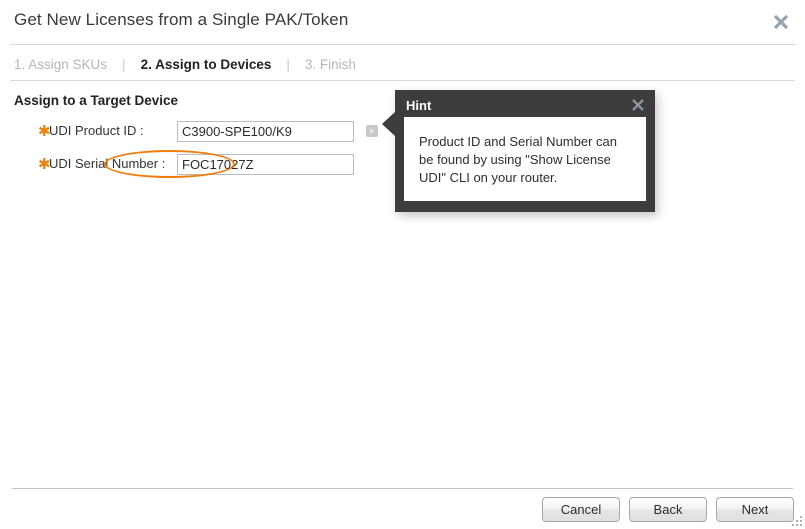 Image resolution: width=805 pixels, height=529 pixels. Describe the element at coordinates (755, 509) in the screenshot. I see `next-button: Next` at that location.